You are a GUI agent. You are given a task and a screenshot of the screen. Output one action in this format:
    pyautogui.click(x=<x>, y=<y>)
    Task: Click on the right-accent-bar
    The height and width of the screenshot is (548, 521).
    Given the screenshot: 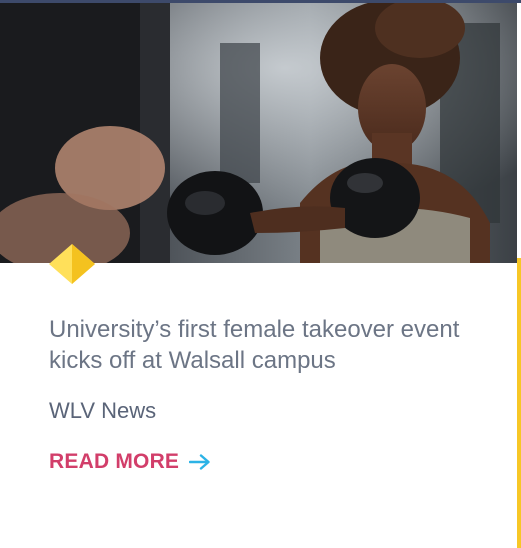 What is the action you would take?
    pyautogui.click(x=519, y=403)
    